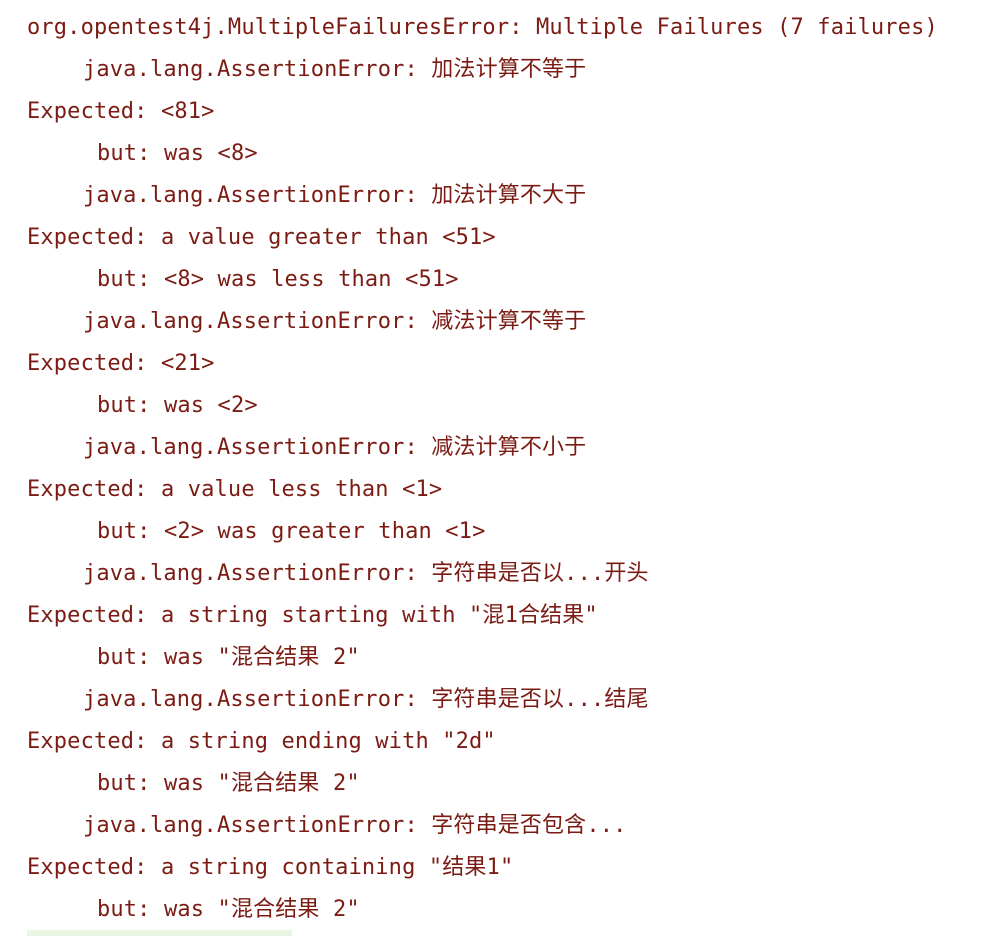 This screenshot has width=992, height=936. I want to click on assertion-error-line: java.lang.AssertionError: 字符串是否以...开头, so click(366, 573).